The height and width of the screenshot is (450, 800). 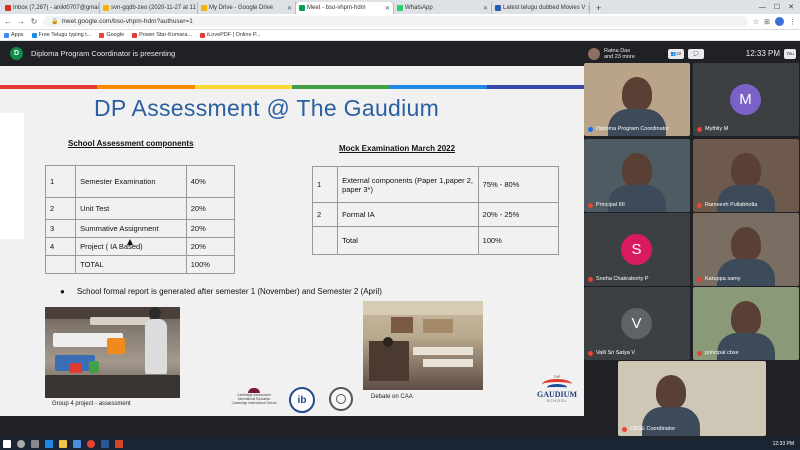 I want to click on reload-icon: ↻, so click(x=34, y=21).